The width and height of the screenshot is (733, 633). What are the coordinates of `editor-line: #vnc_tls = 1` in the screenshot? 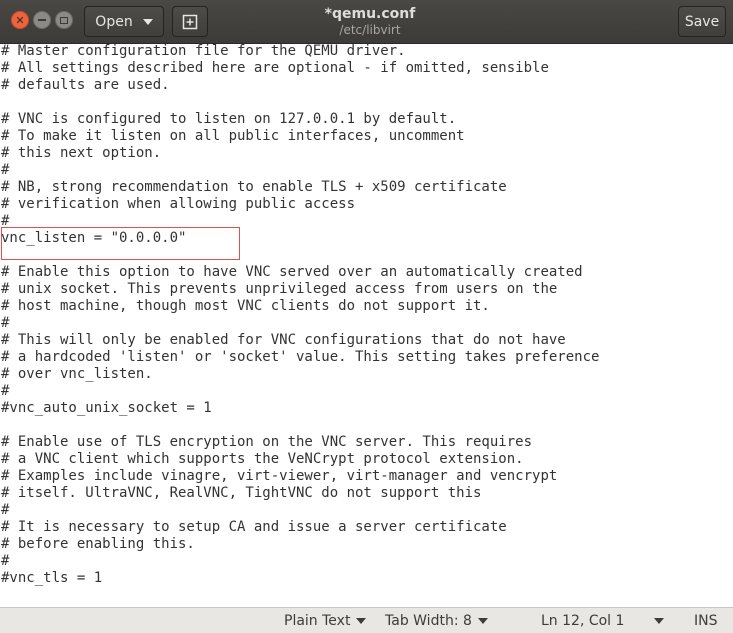 It's located at (52, 578).